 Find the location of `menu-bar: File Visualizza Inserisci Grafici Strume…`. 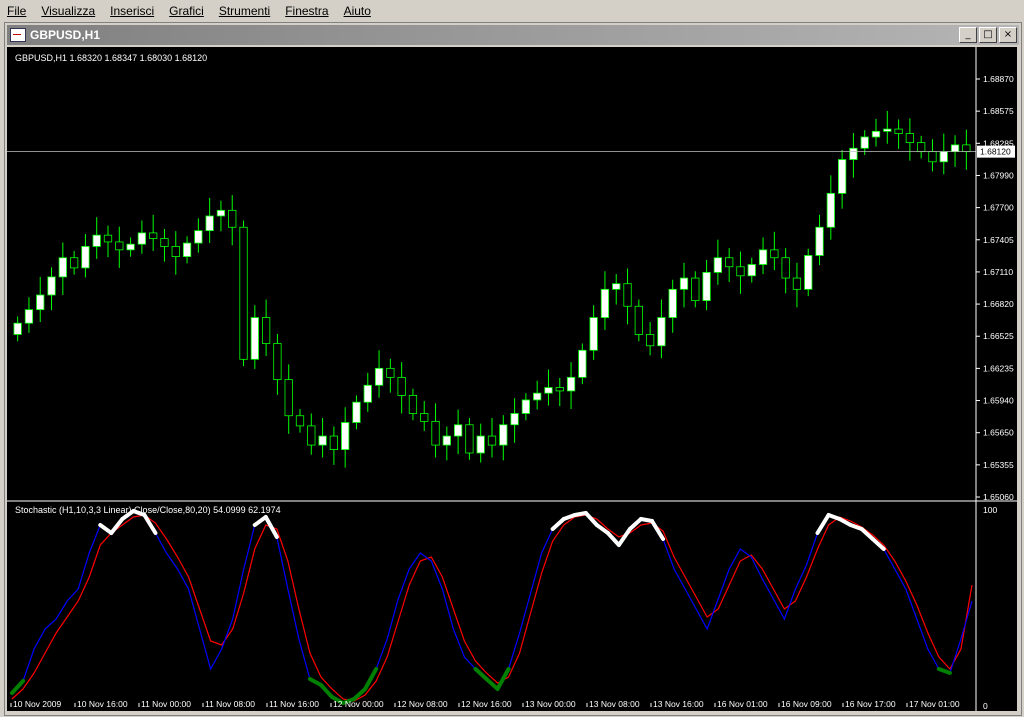

menu-bar: File Visualizza Inserisci Grafici Strume… is located at coordinates (512, 10).